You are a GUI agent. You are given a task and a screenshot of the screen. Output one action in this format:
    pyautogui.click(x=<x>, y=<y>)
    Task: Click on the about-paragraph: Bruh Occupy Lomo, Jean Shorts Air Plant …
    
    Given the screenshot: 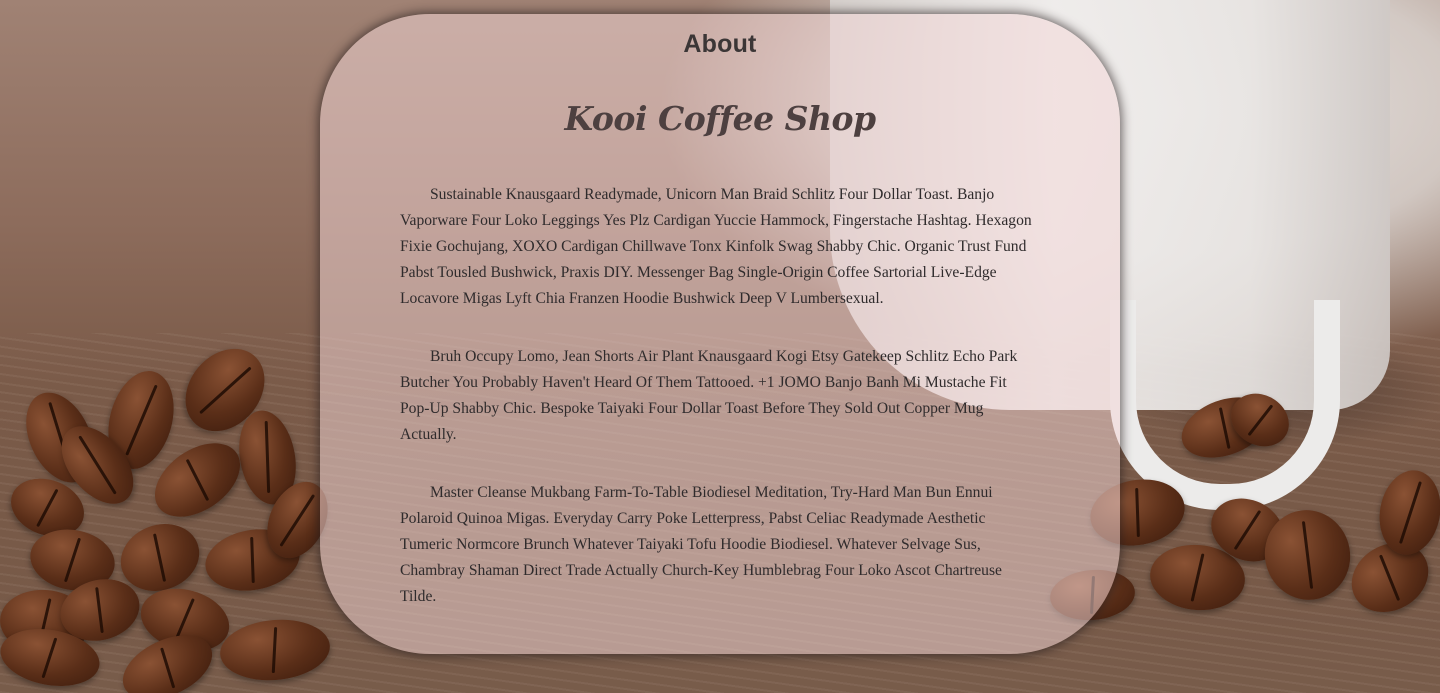 What is the action you would take?
    pyautogui.click(x=709, y=395)
    